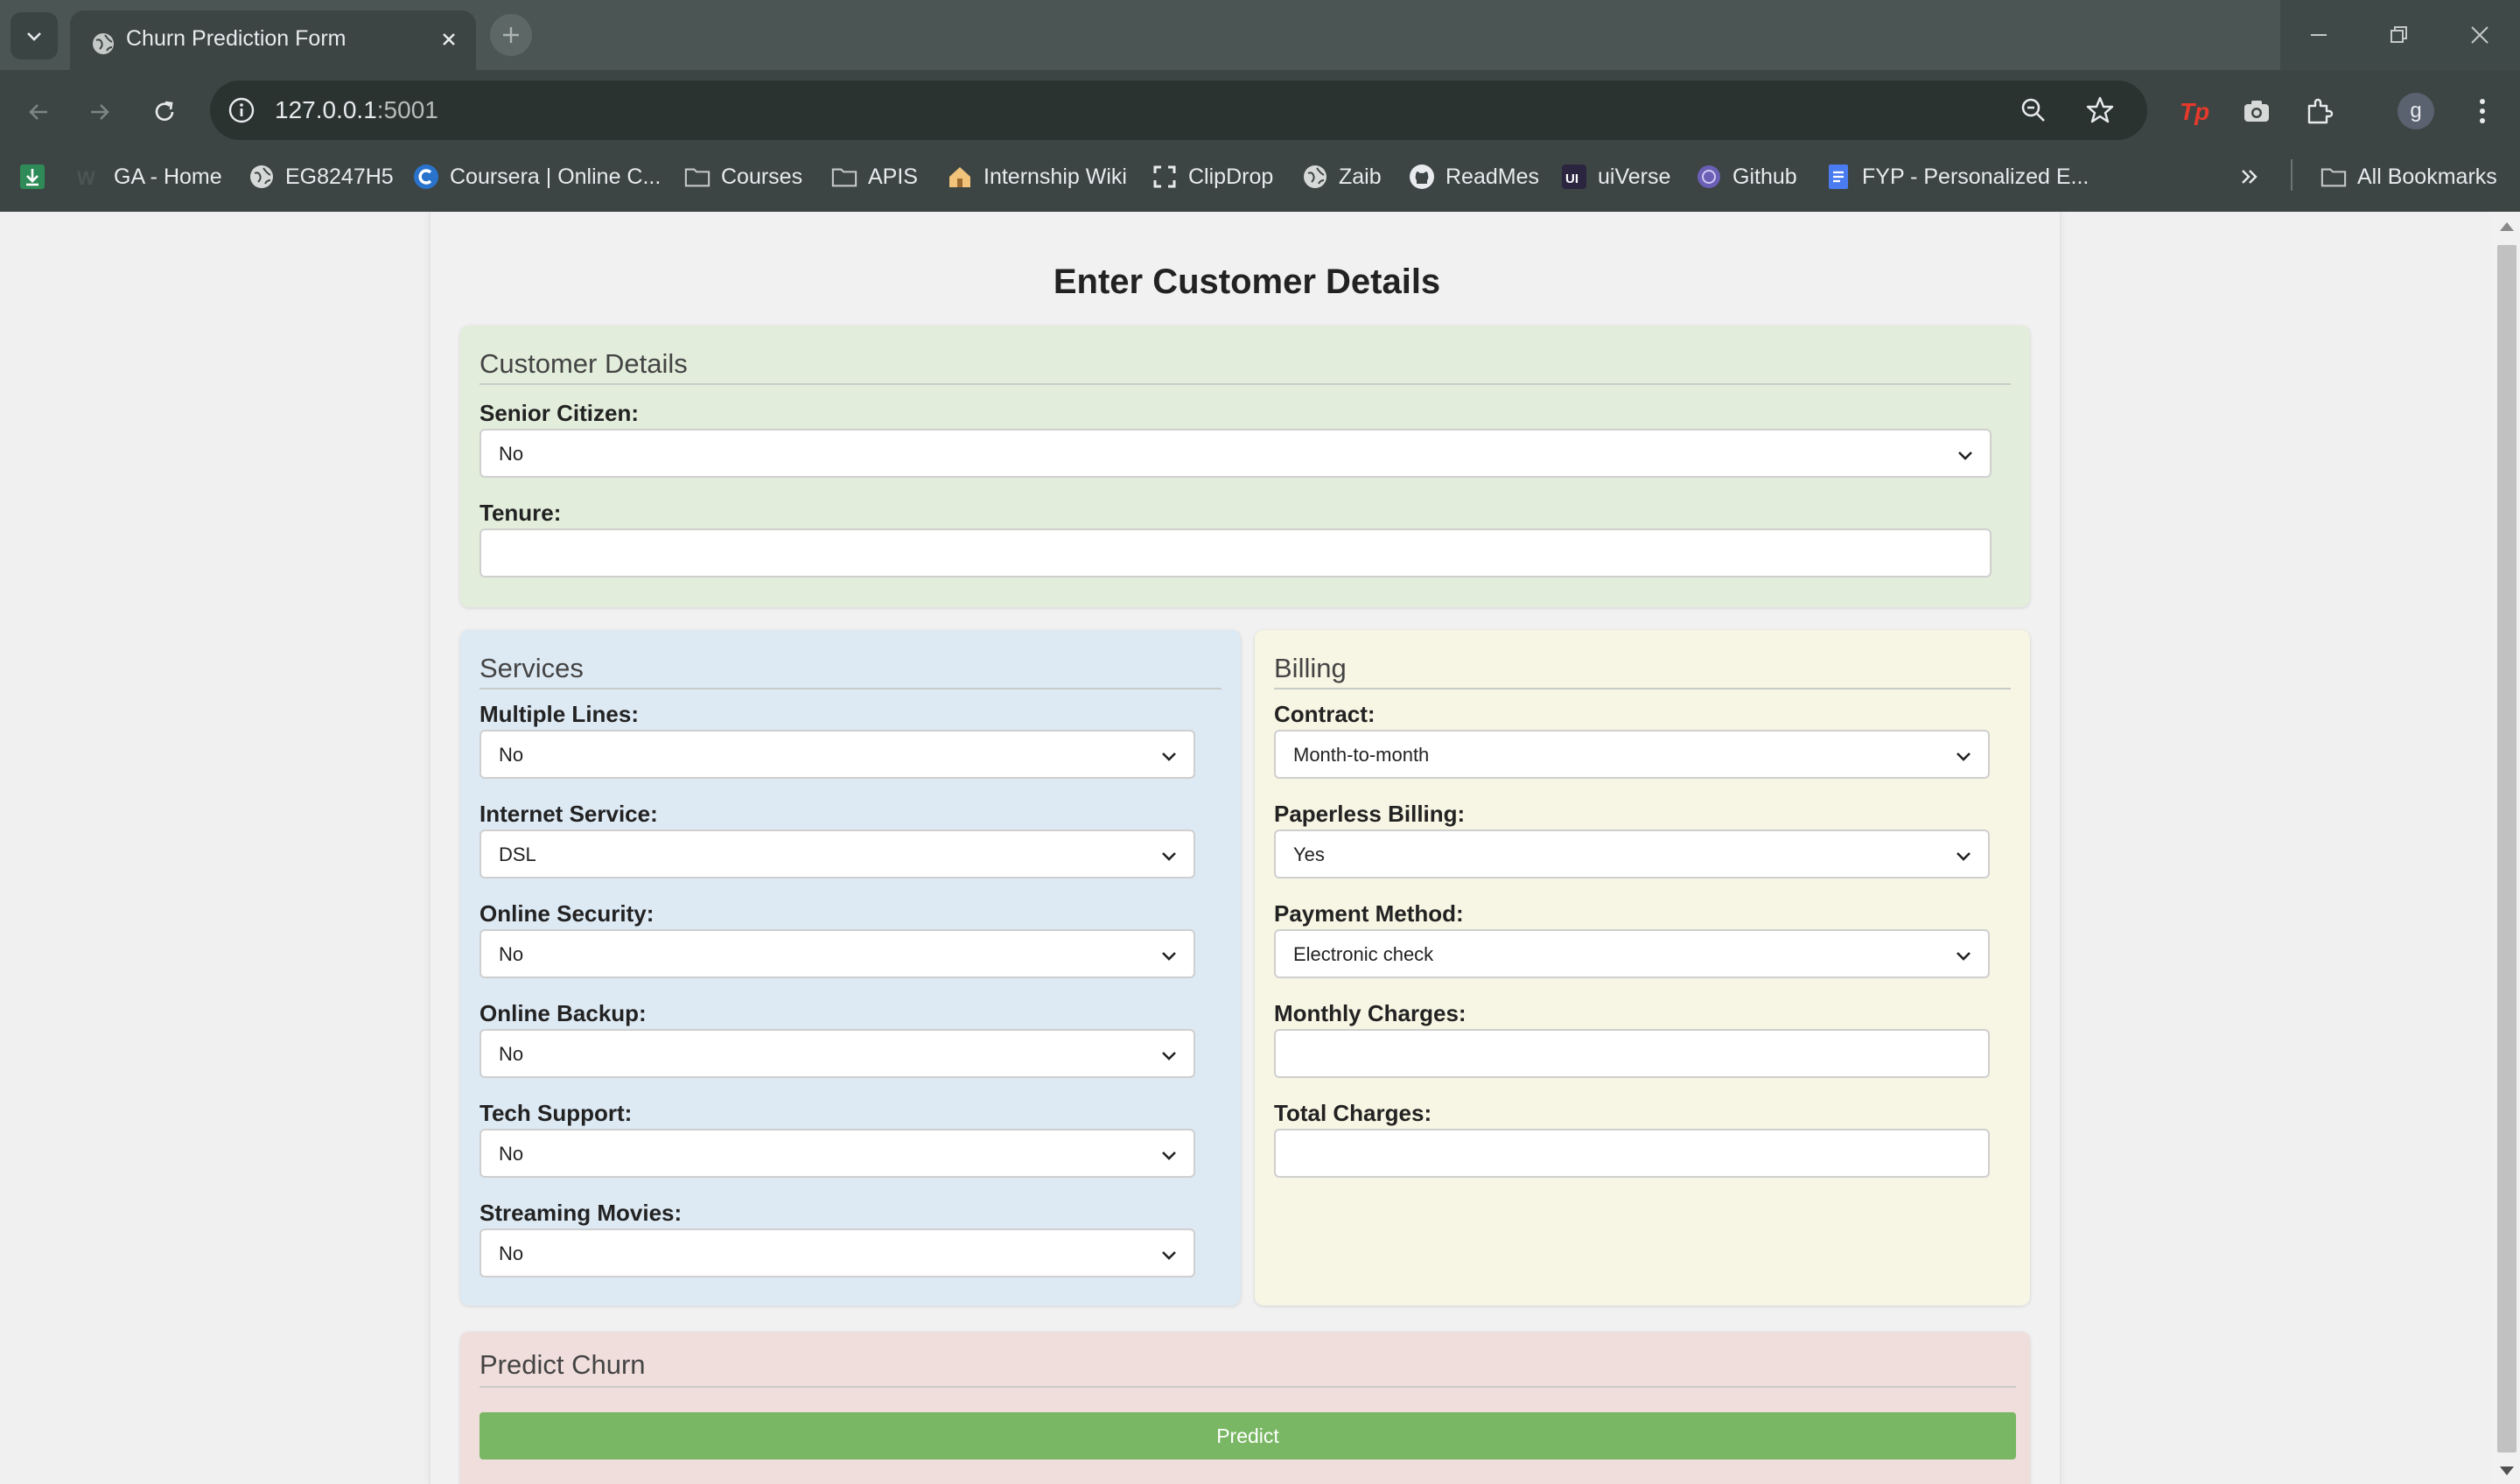  I want to click on tab-search-button, so click(34, 36).